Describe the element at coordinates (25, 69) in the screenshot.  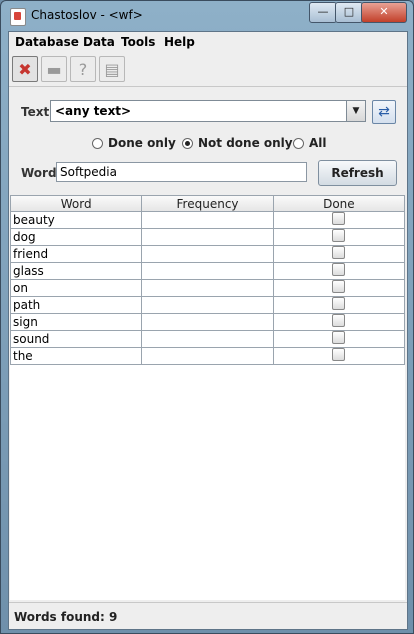
I see `connect-icon: ✖` at that location.